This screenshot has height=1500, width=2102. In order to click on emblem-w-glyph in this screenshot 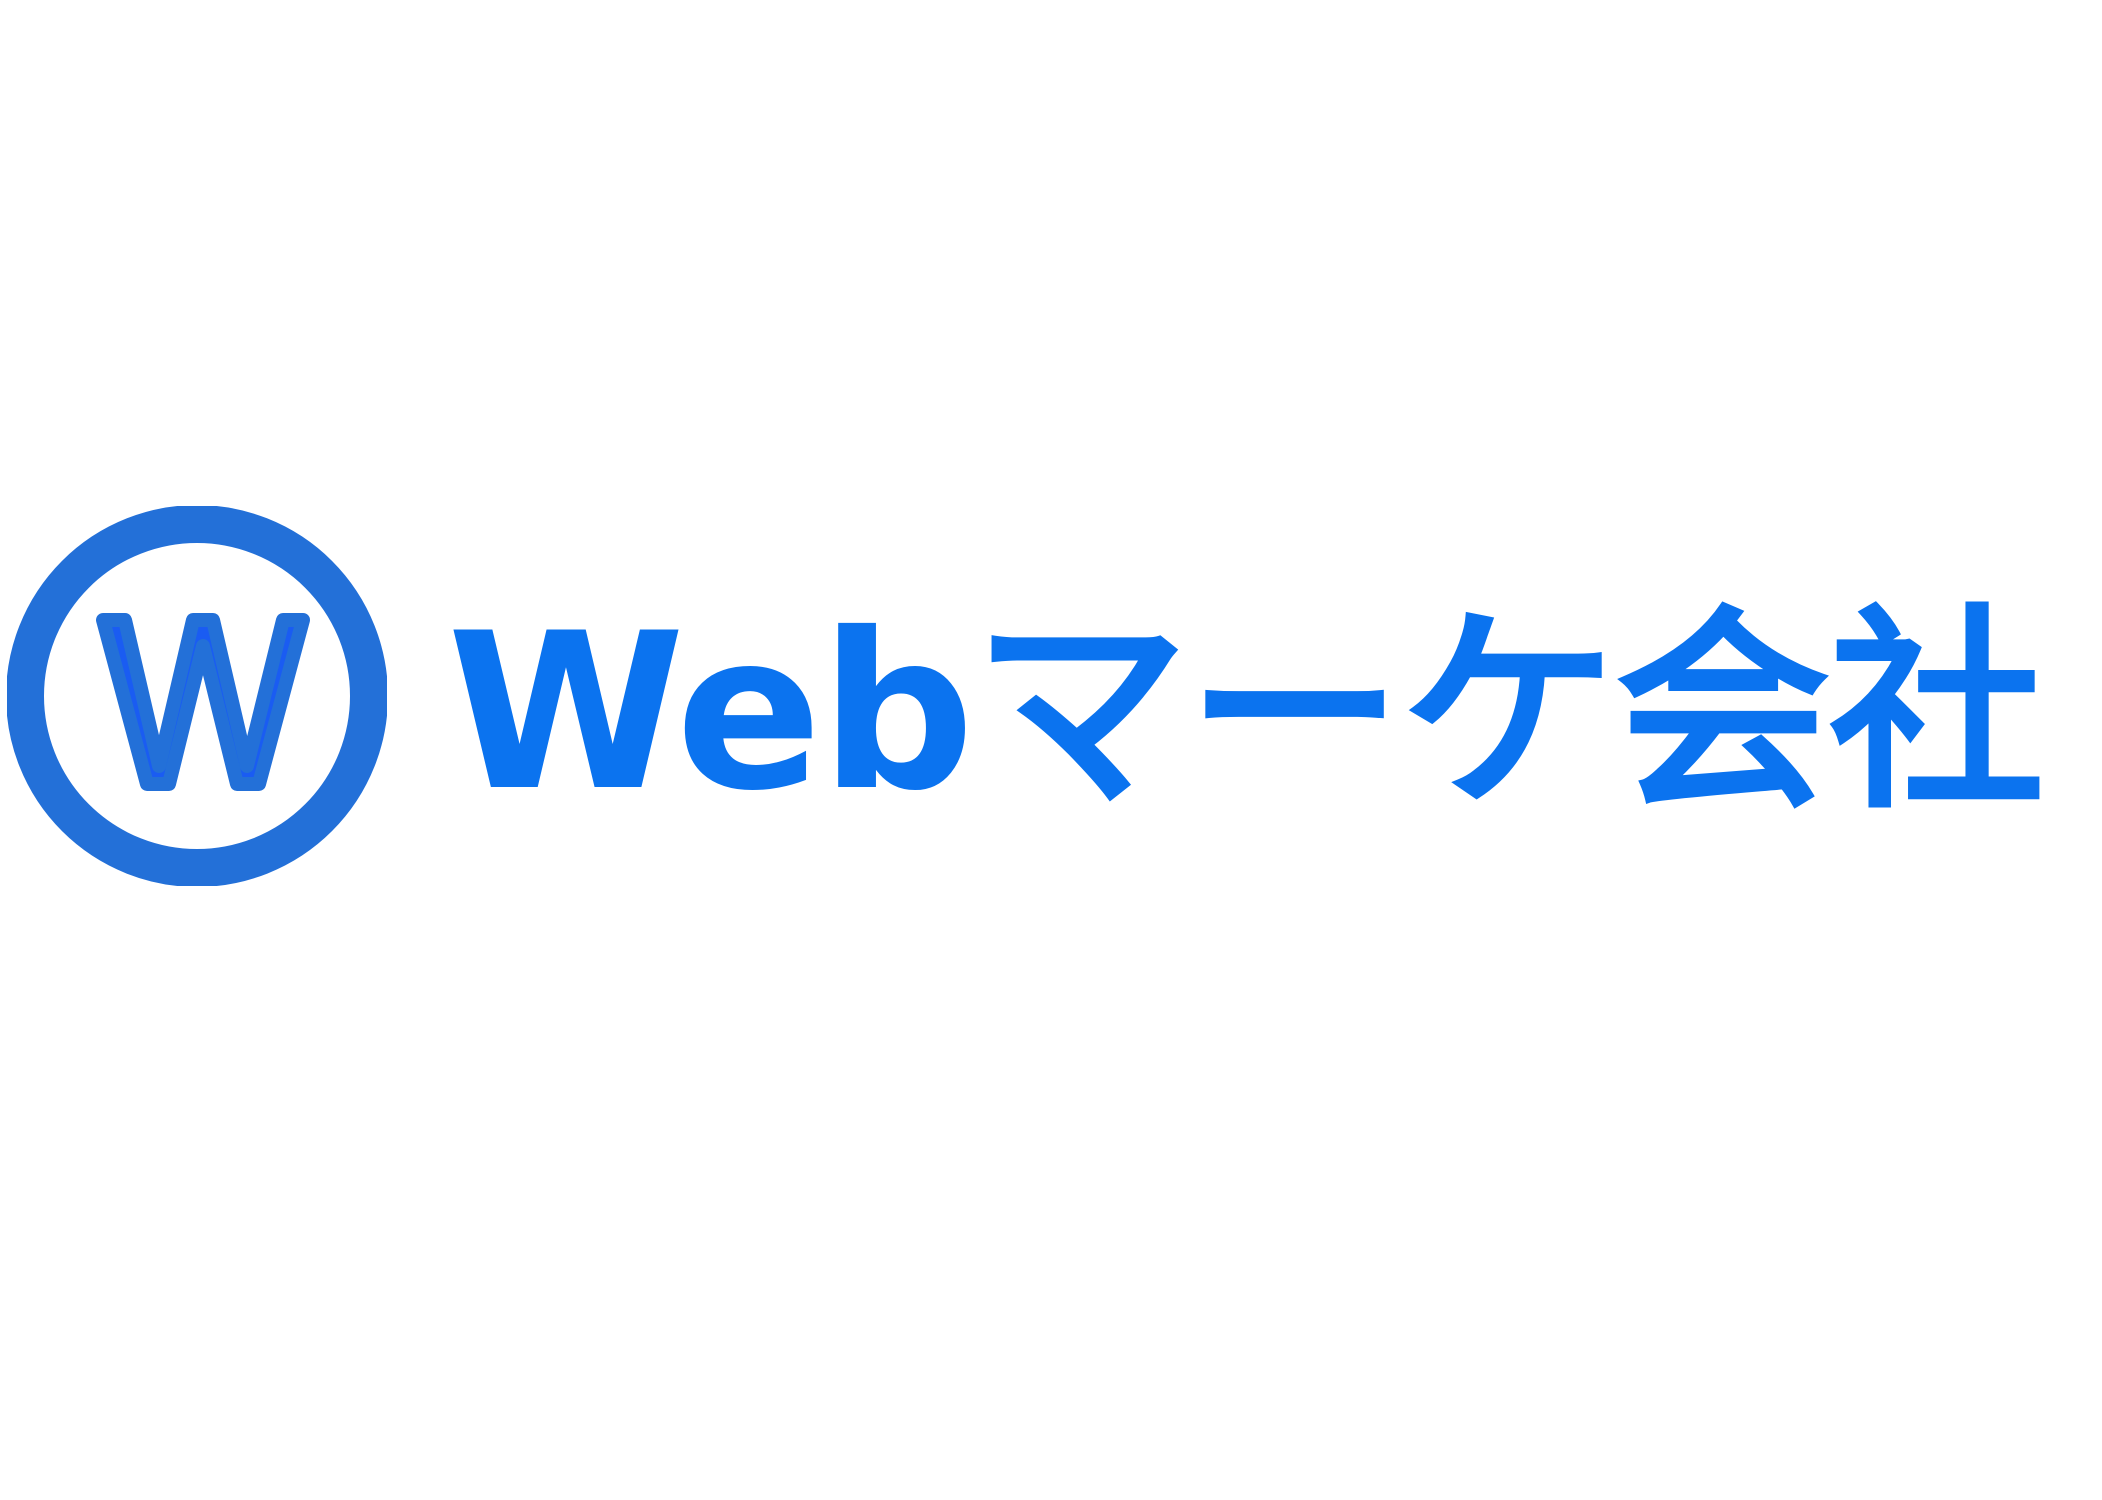, I will do `click(203, 702)`.